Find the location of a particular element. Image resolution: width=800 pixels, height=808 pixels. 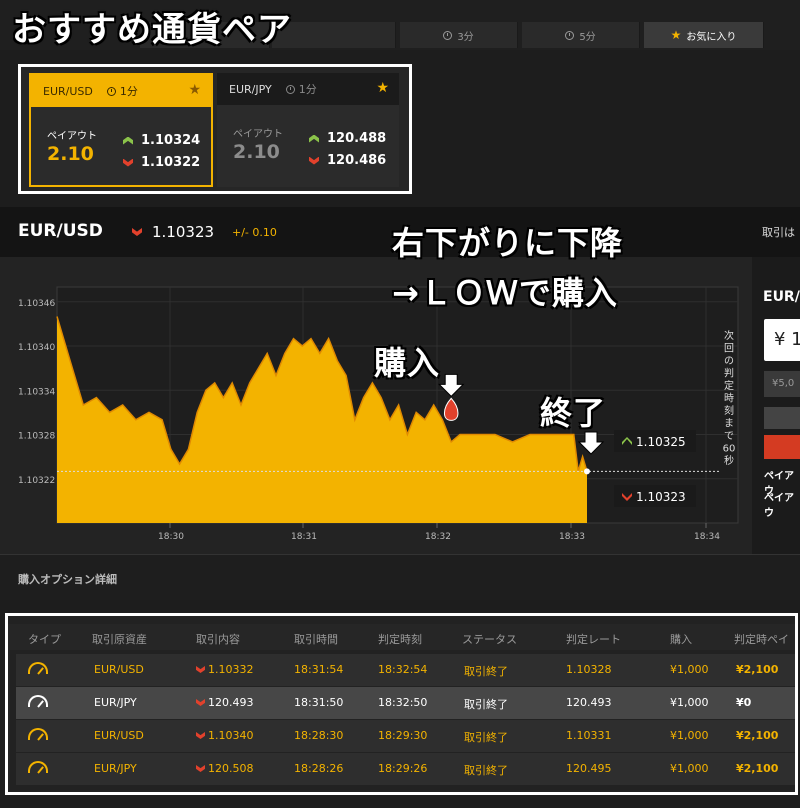

cell-text: 120.493 is located at coordinates (589, 702).